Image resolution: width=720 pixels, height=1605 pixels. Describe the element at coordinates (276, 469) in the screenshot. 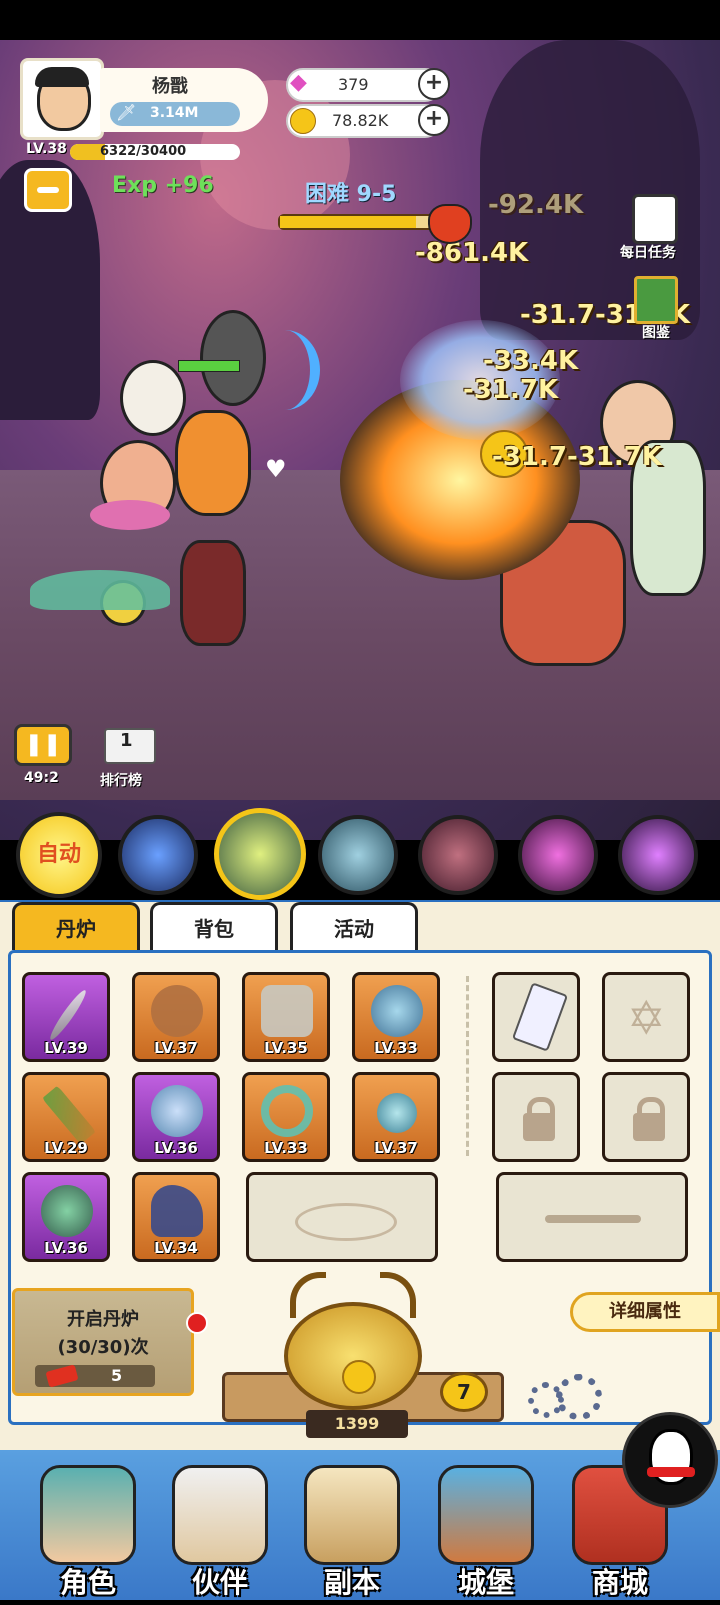

I see `heart-icon: ♥` at that location.